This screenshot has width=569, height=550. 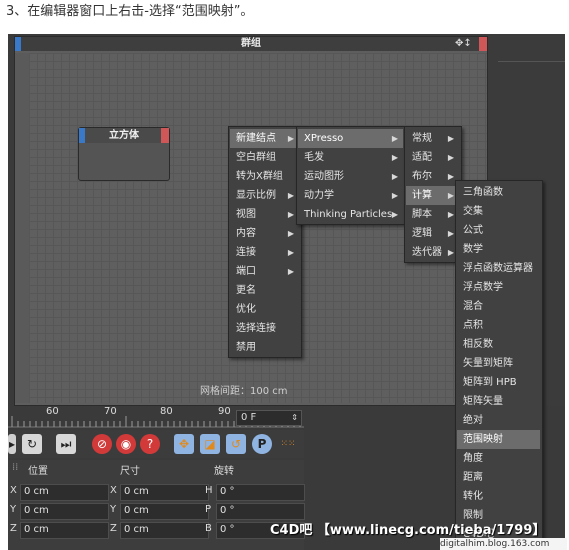 What do you see at coordinates (478, 344) in the screenshot?
I see `calculate-item-label: 相反数` at bounding box center [478, 344].